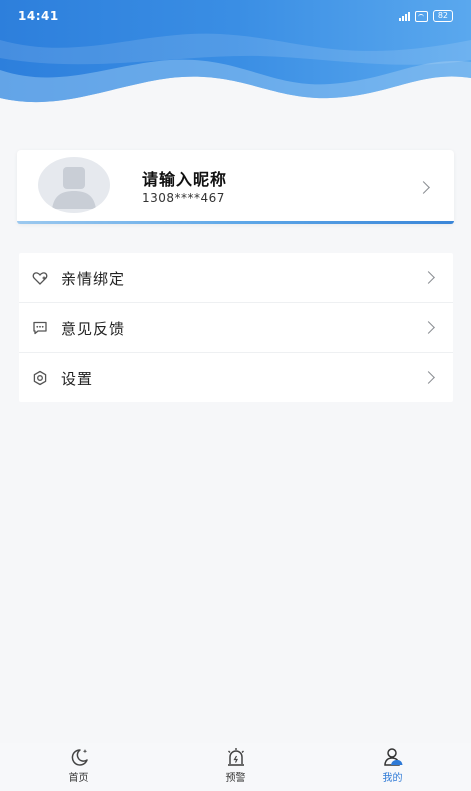 Image resolution: width=471 pixels, height=791 pixels. I want to click on status-time: 14:41, so click(38, 16).